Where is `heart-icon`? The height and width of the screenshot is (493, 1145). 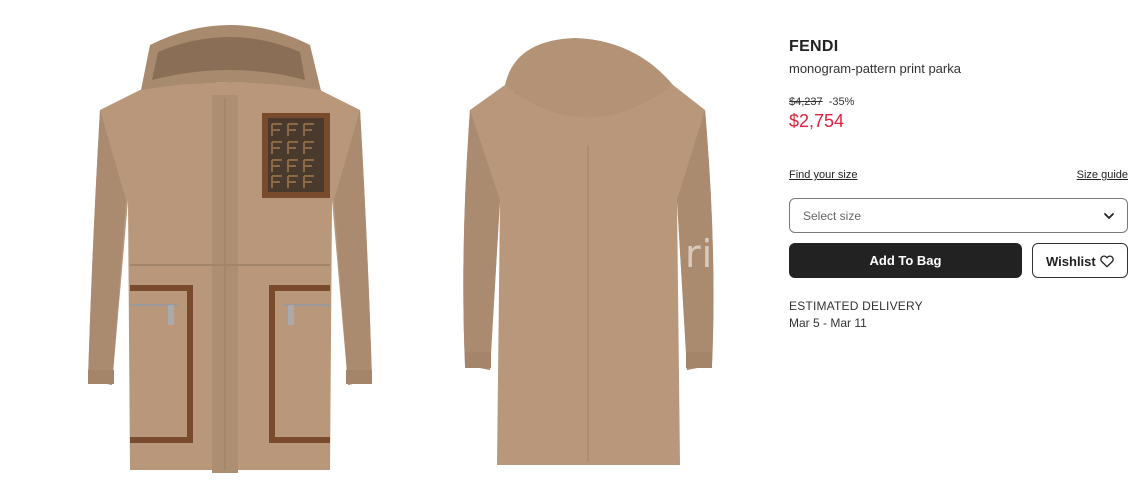 heart-icon is located at coordinates (1107, 261).